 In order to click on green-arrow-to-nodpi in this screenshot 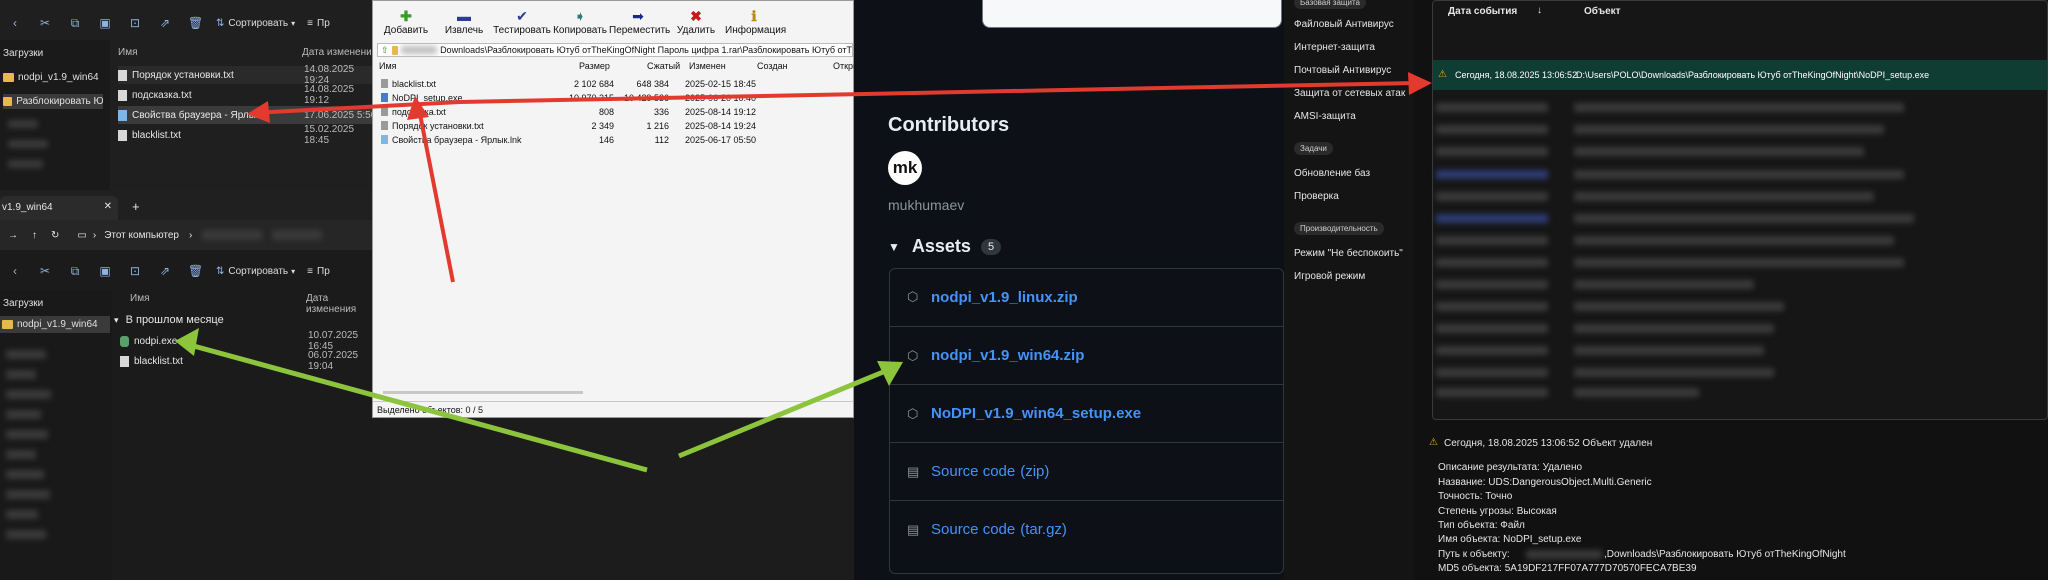, I will do `click(418, 407)`.